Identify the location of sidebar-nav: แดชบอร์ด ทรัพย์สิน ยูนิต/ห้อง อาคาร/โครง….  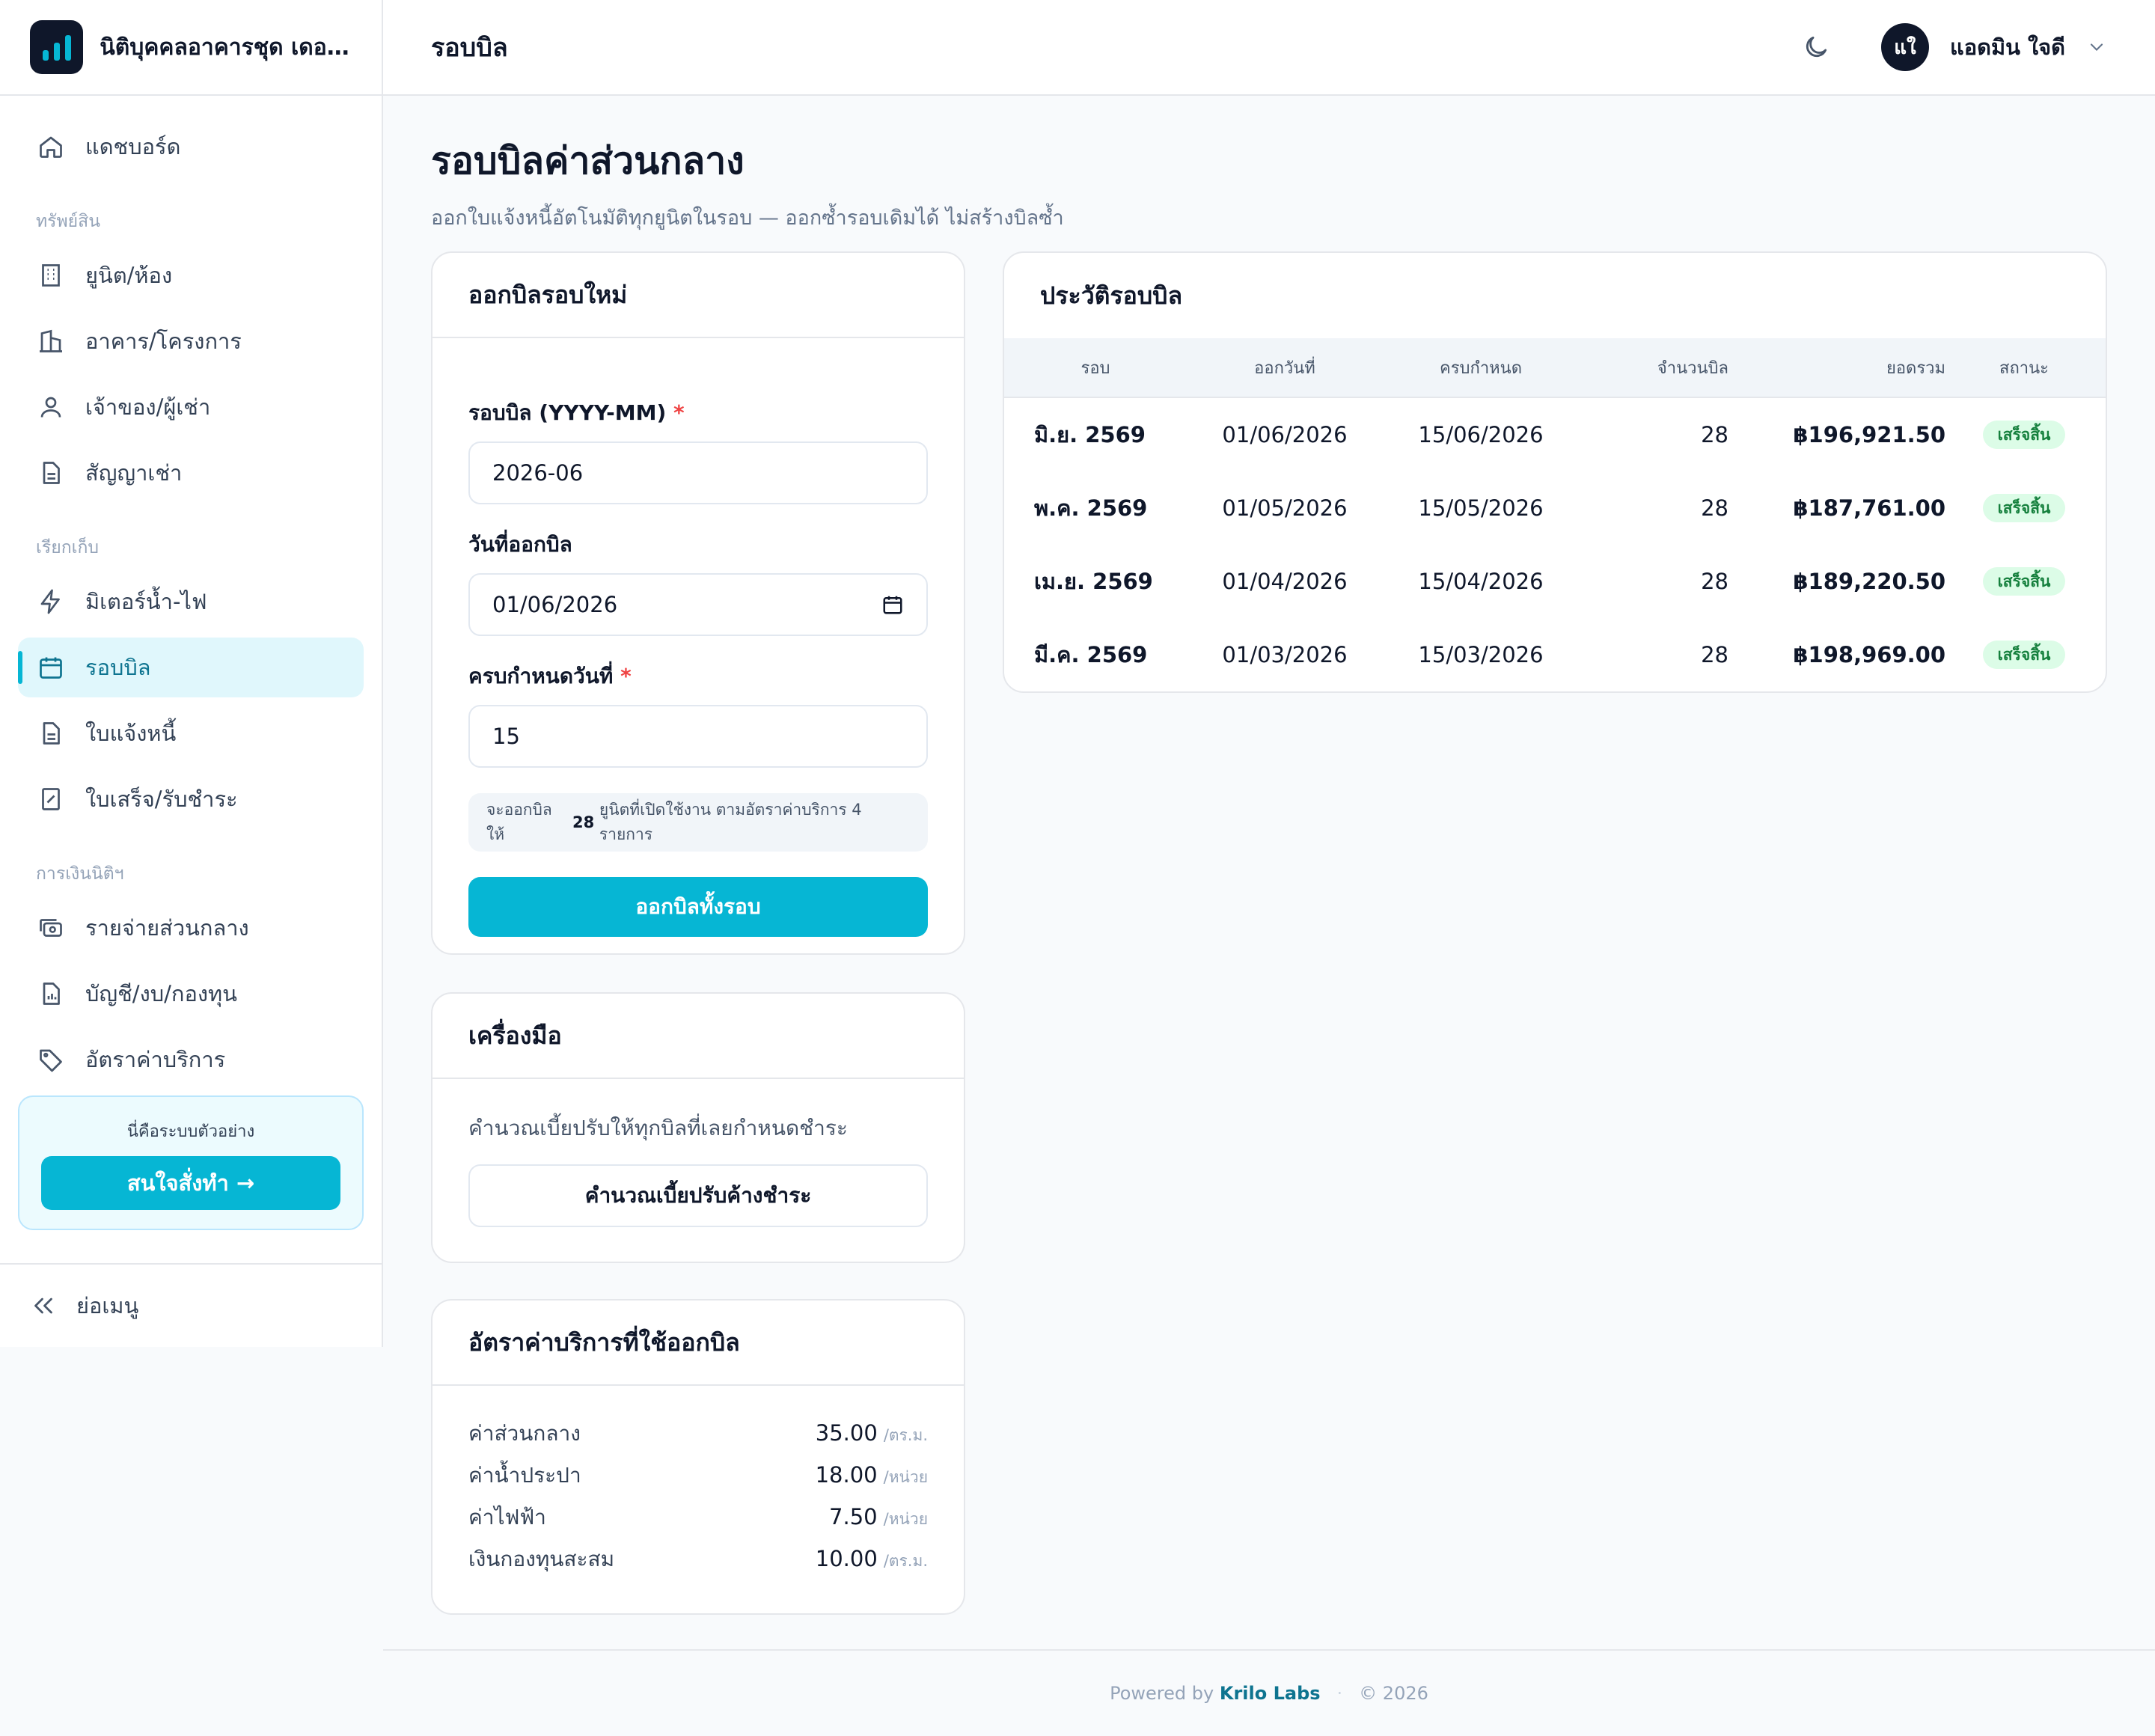
(191, 593).